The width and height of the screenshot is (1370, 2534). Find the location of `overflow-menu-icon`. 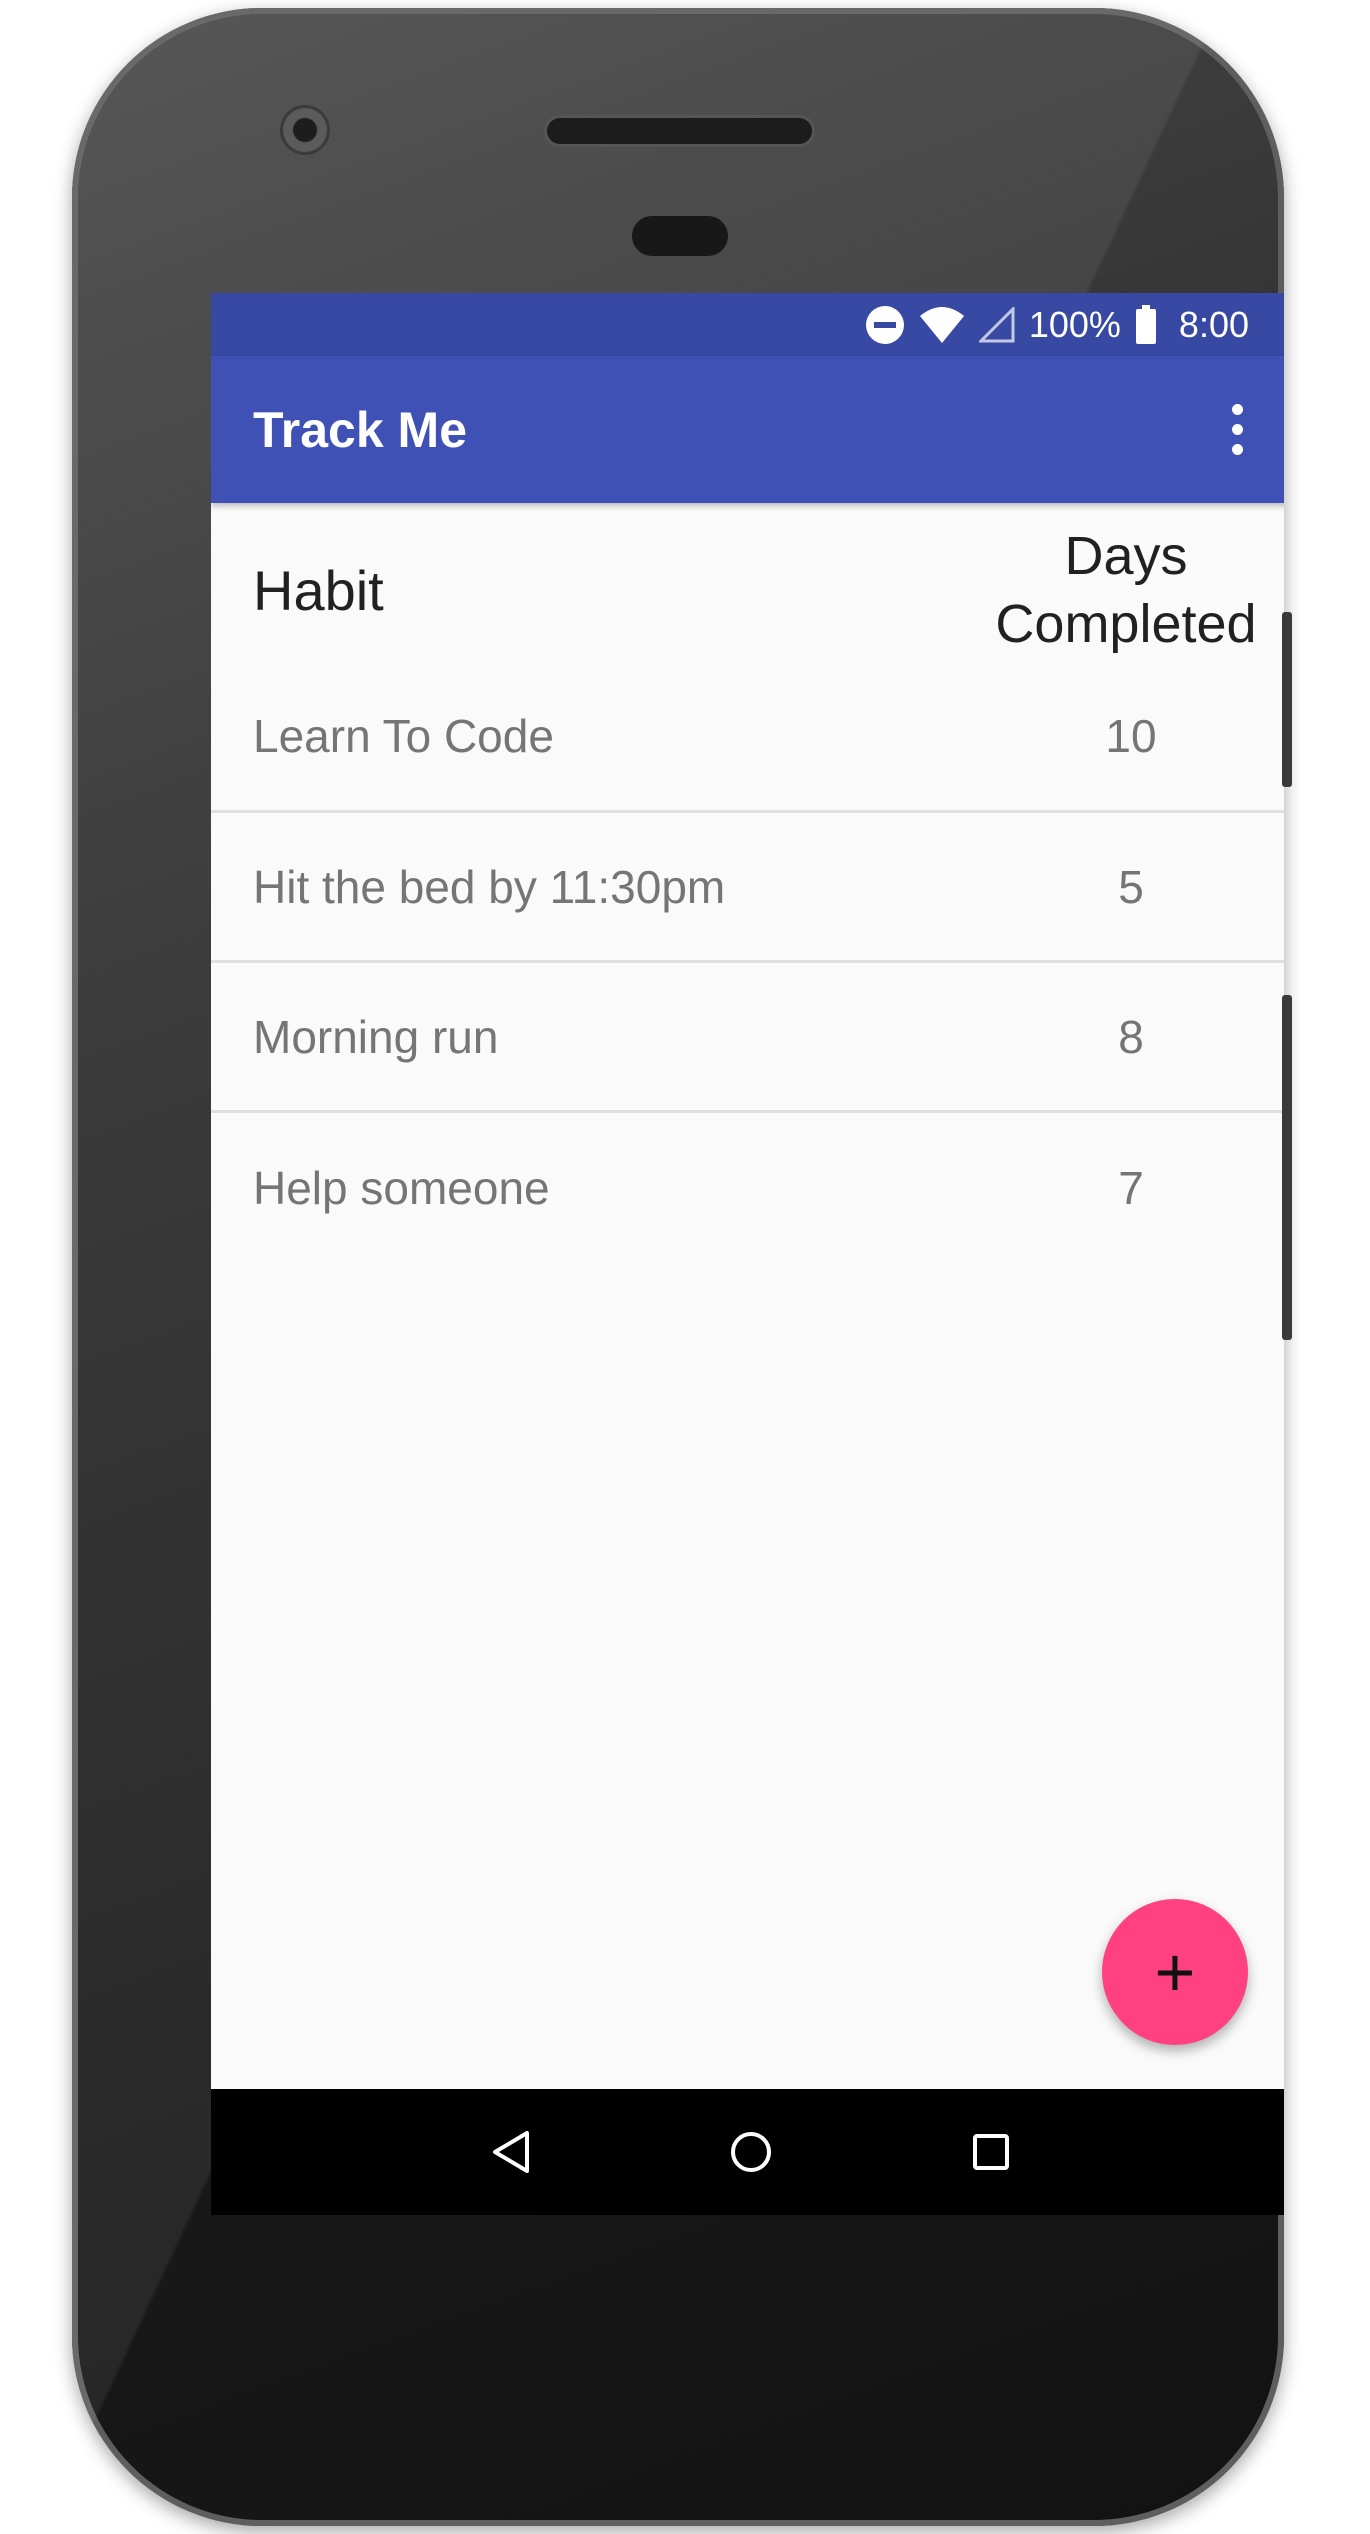

overflow-menu-icon is located at coordinates (1237, 430).